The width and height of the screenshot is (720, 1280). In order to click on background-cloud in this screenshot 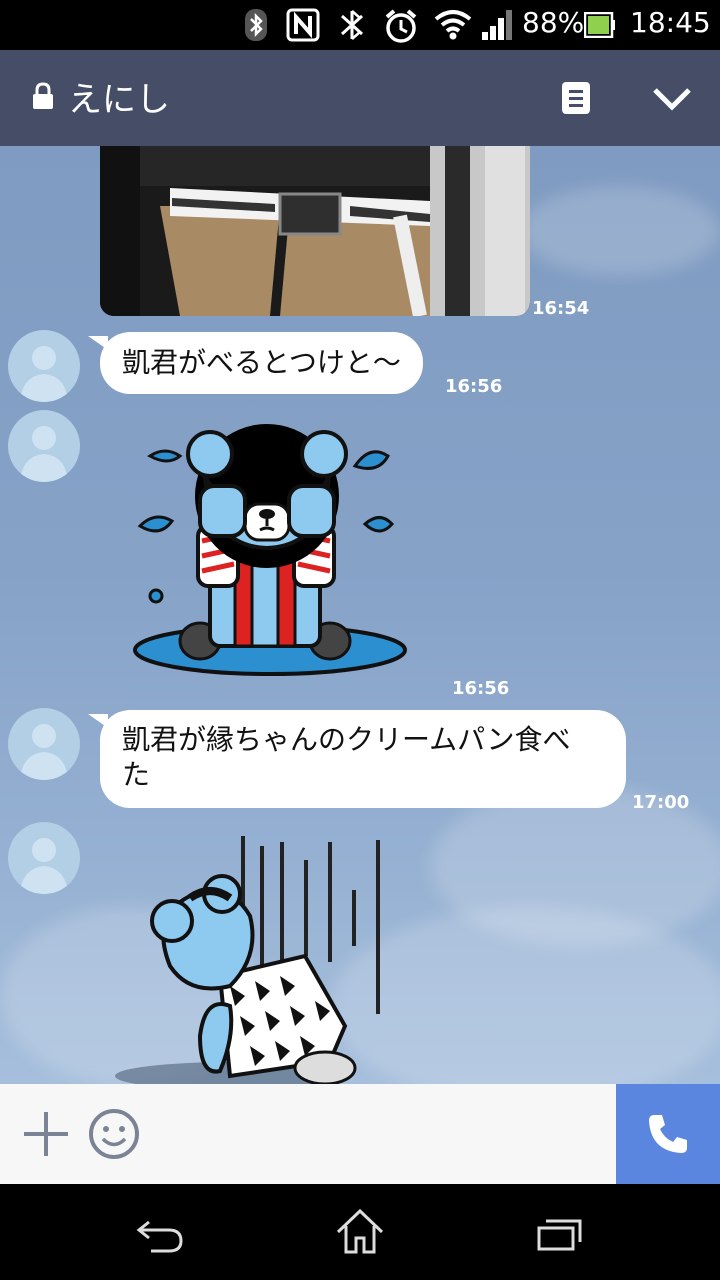, I will do `click(620, 231)`.